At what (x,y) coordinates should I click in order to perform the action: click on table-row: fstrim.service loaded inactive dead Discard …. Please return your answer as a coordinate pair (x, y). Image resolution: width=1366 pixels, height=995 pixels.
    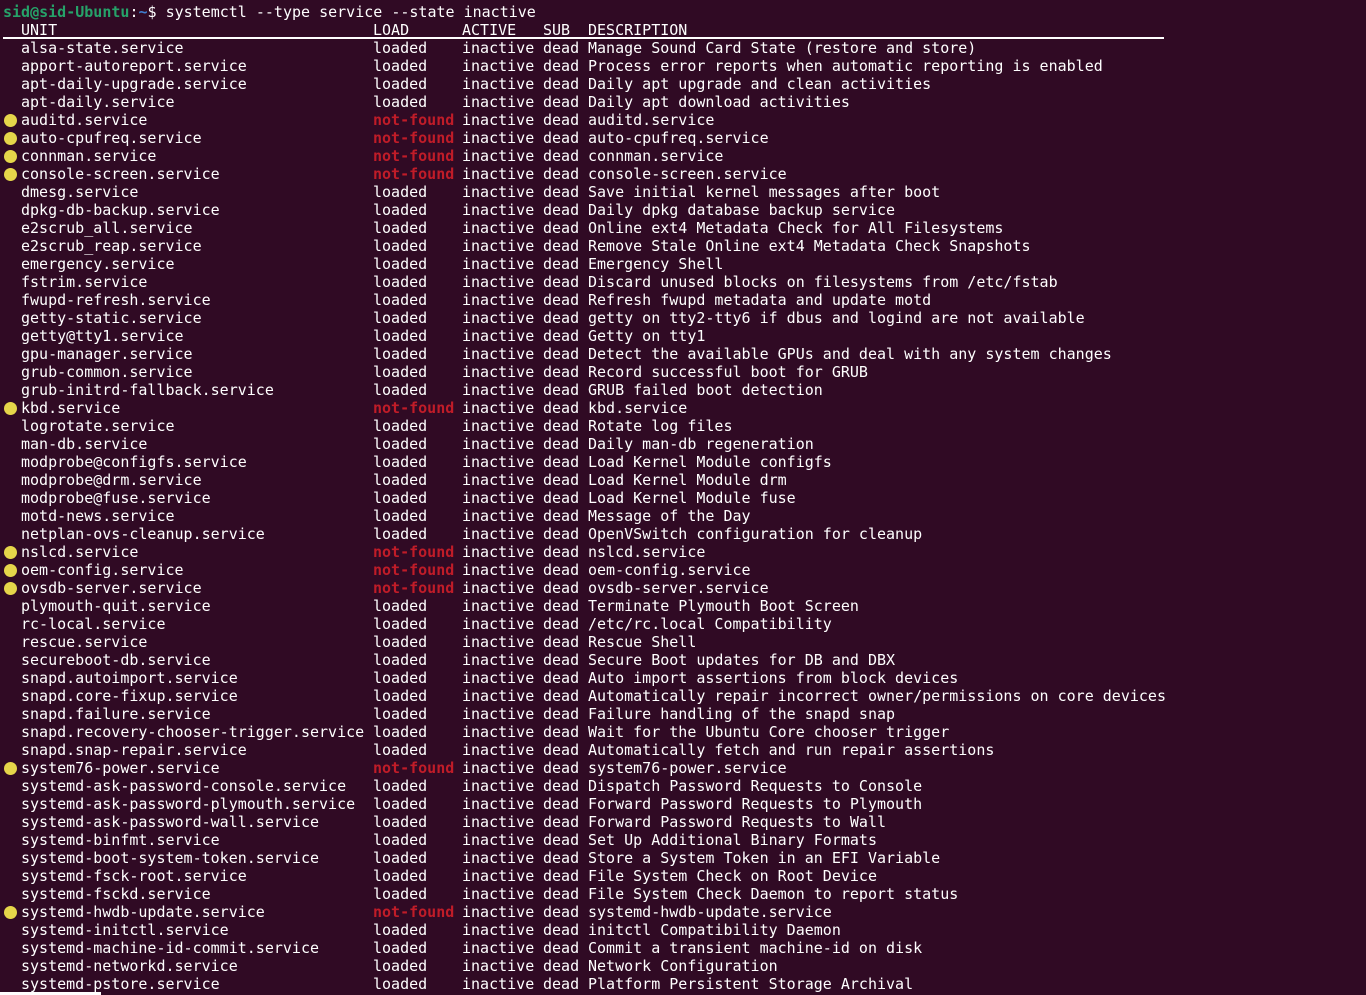
    Looking at the image, I should click on (584, 282).